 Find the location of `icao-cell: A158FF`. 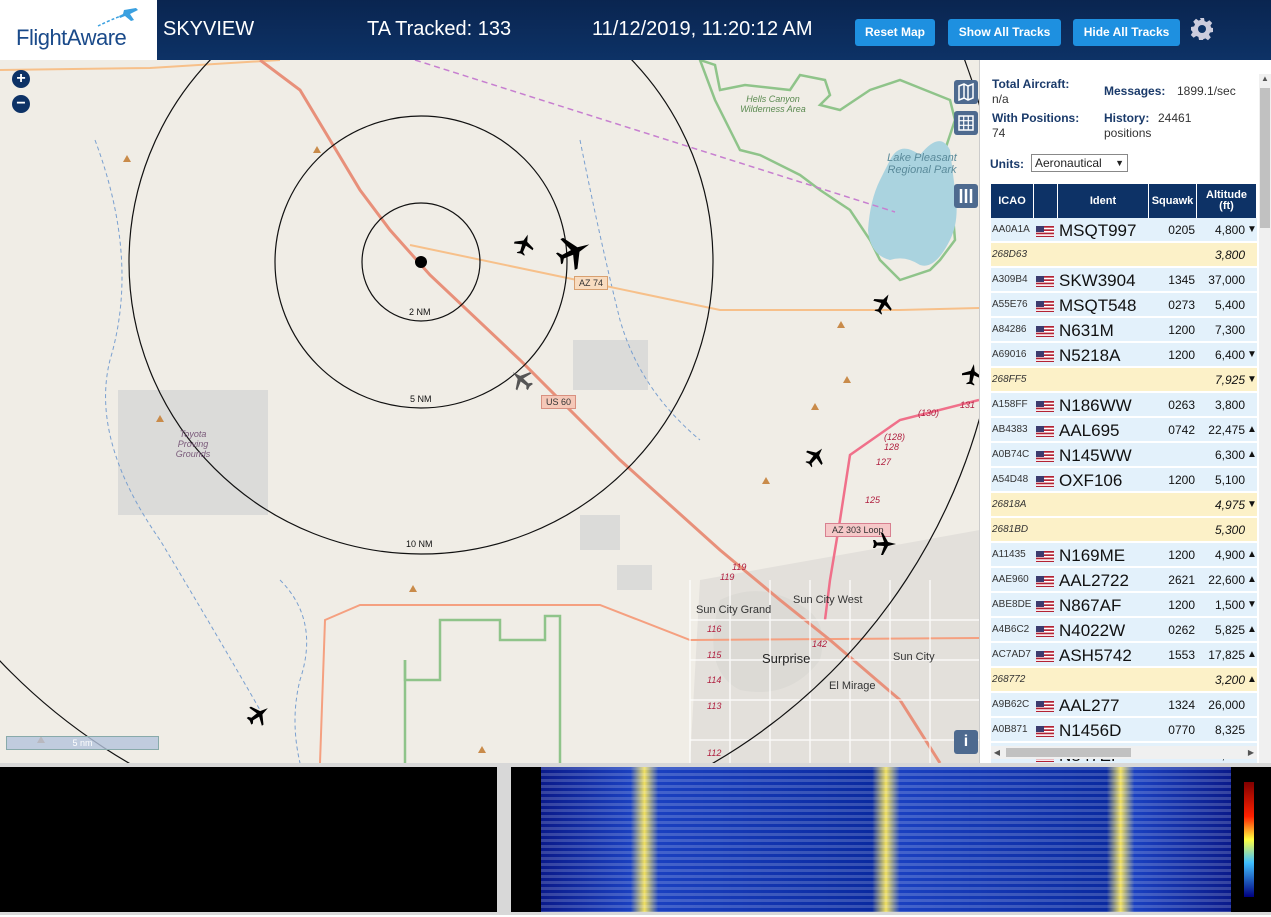

icao-cell: A158FF is located at coordinates (1010, 404).